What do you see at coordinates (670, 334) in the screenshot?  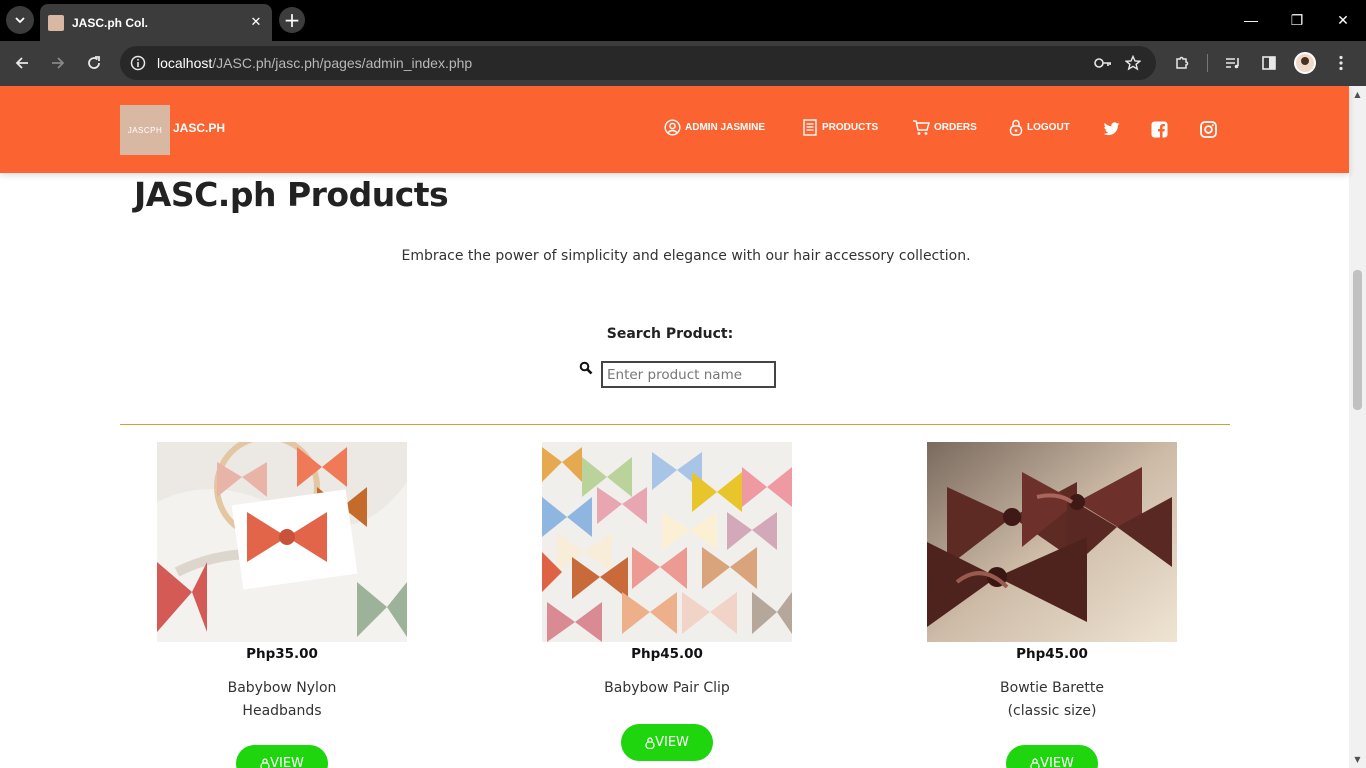 I see `search-label: Search Product:` at bounding box center [670, 334].